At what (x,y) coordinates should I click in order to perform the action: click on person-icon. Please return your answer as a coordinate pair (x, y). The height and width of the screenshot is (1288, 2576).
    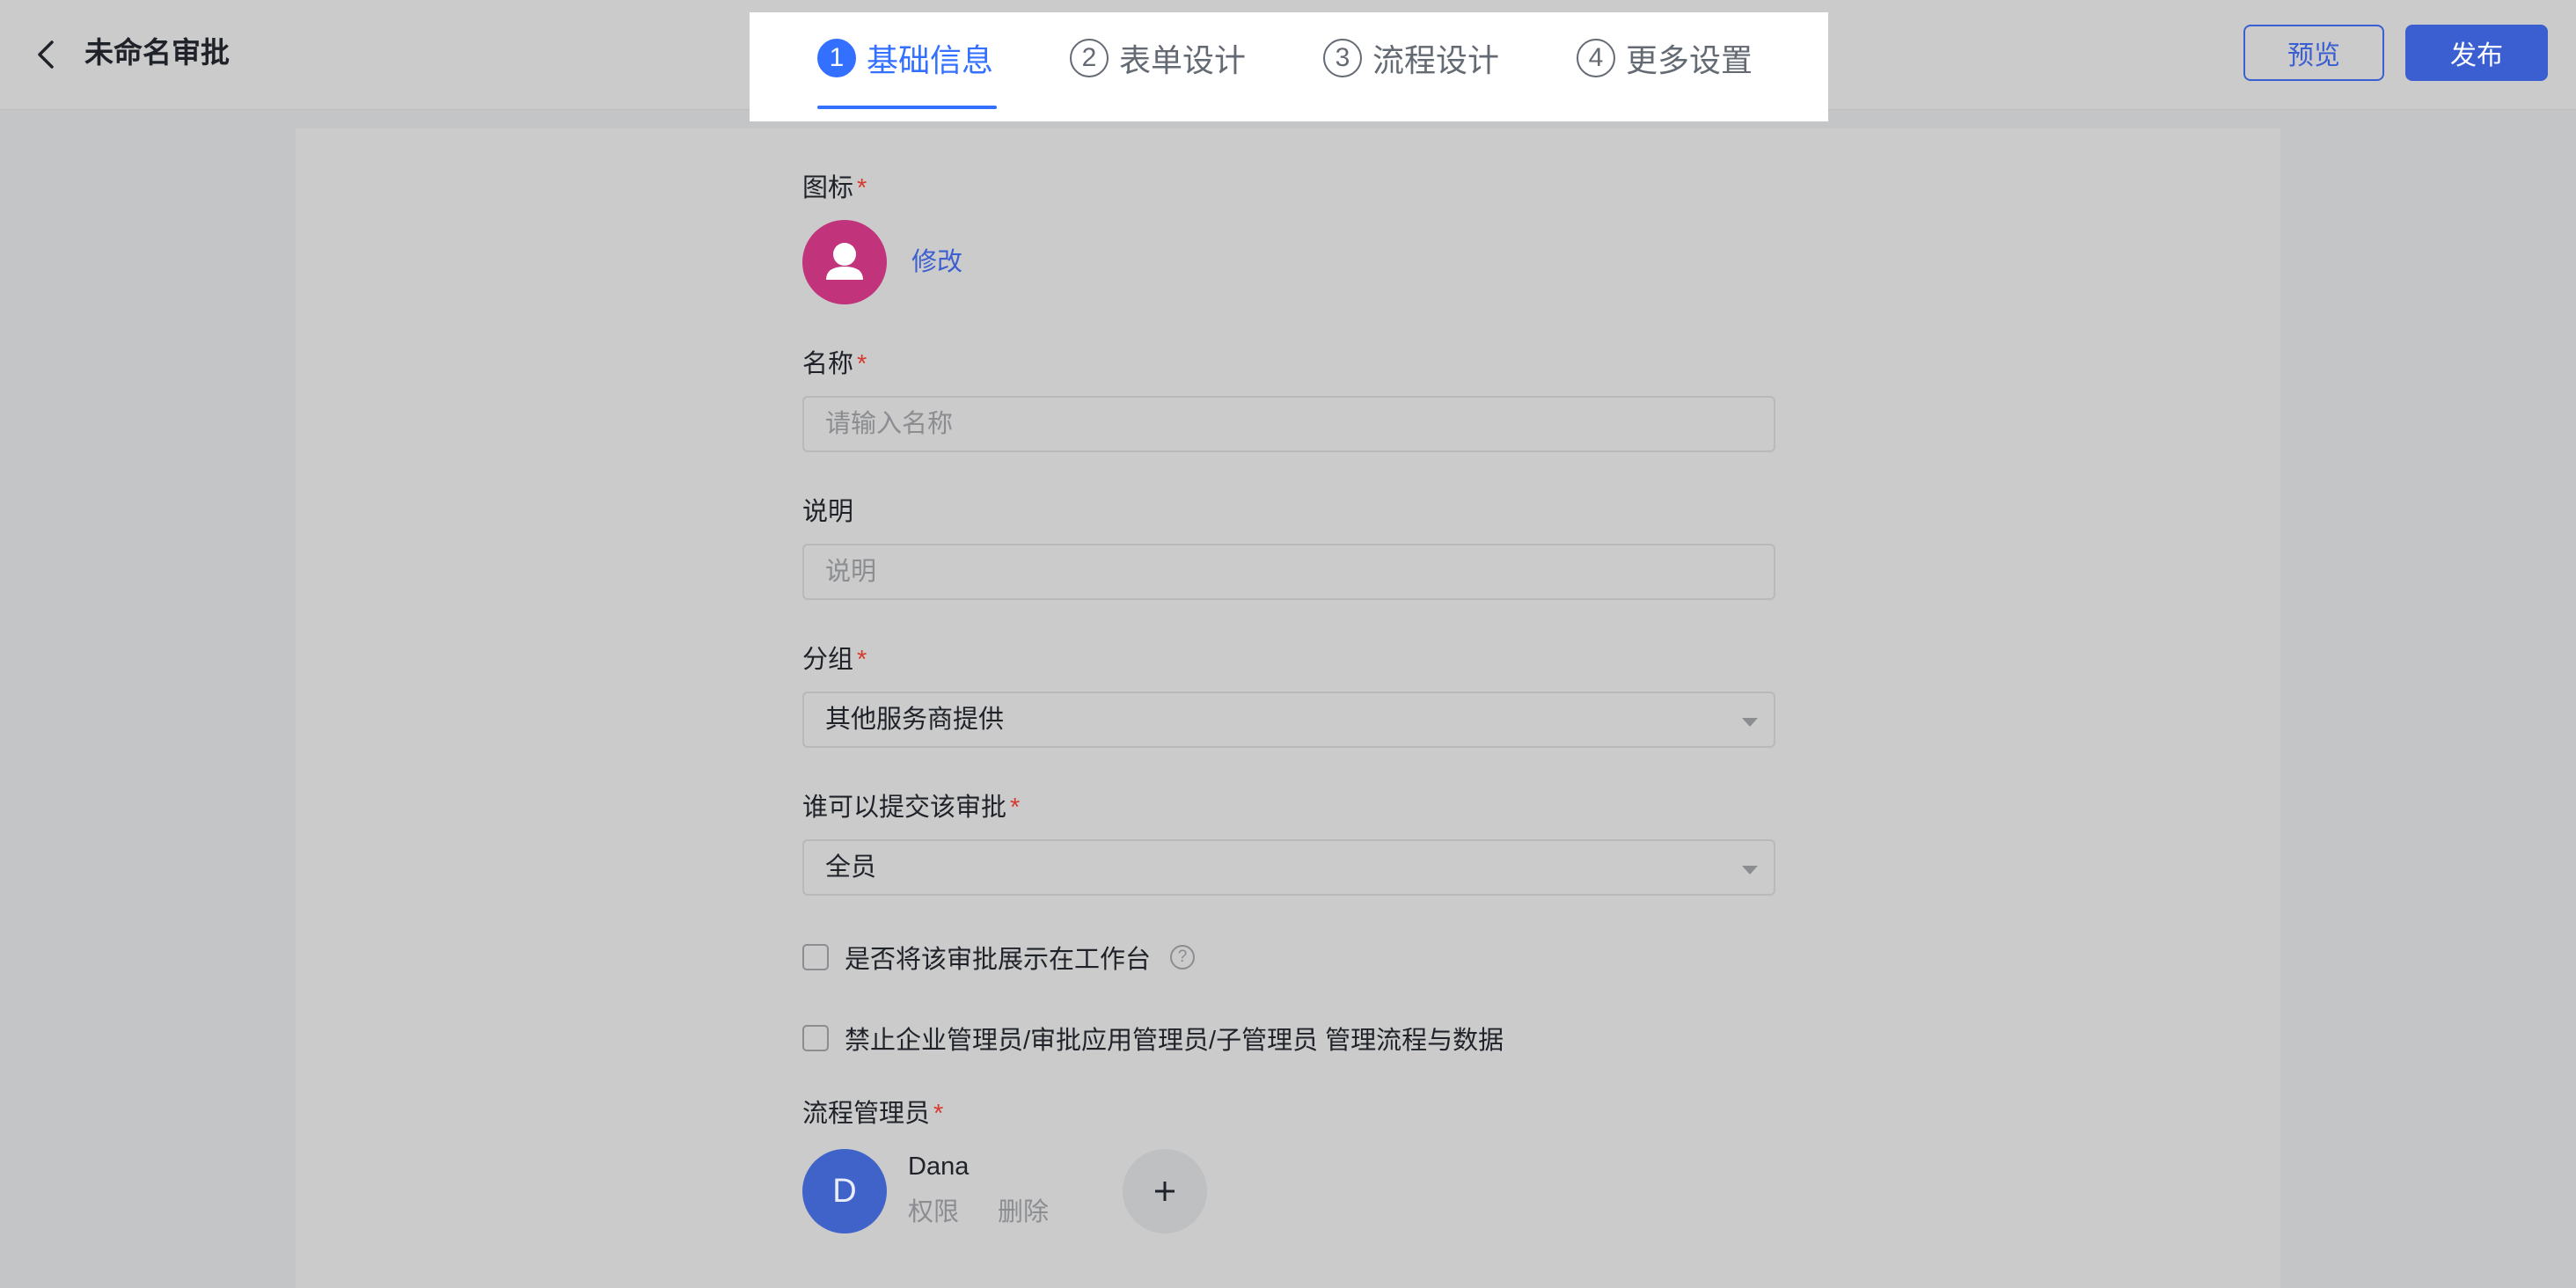
    Looking at the image, I should click on (844, 261).